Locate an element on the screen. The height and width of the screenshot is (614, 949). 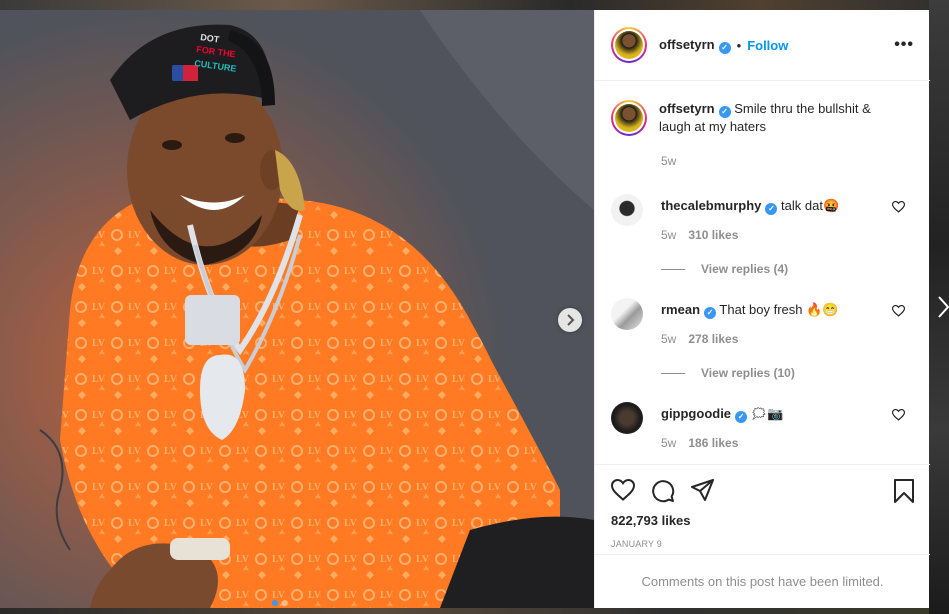
share-icon is located at coordinates (703, 490).